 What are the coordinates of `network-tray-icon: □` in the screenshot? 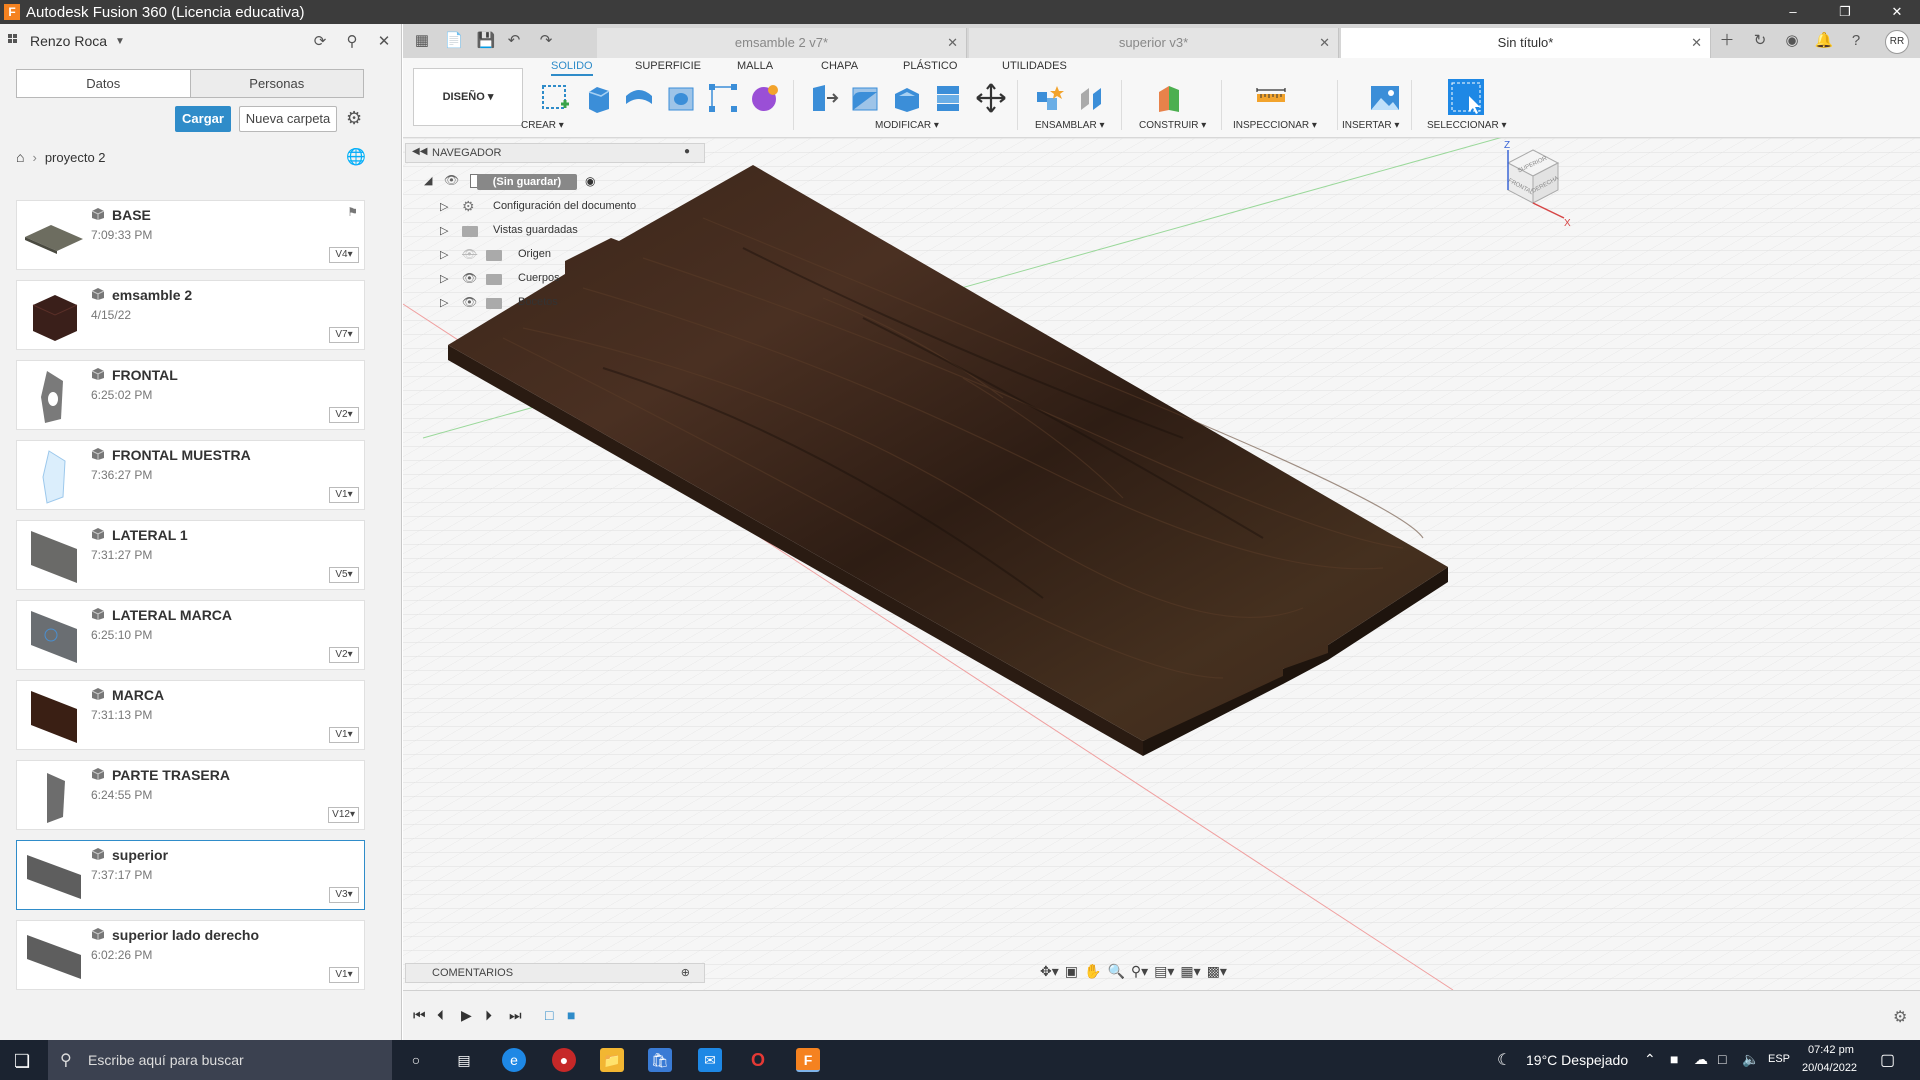 It's located at (1722, 1059).